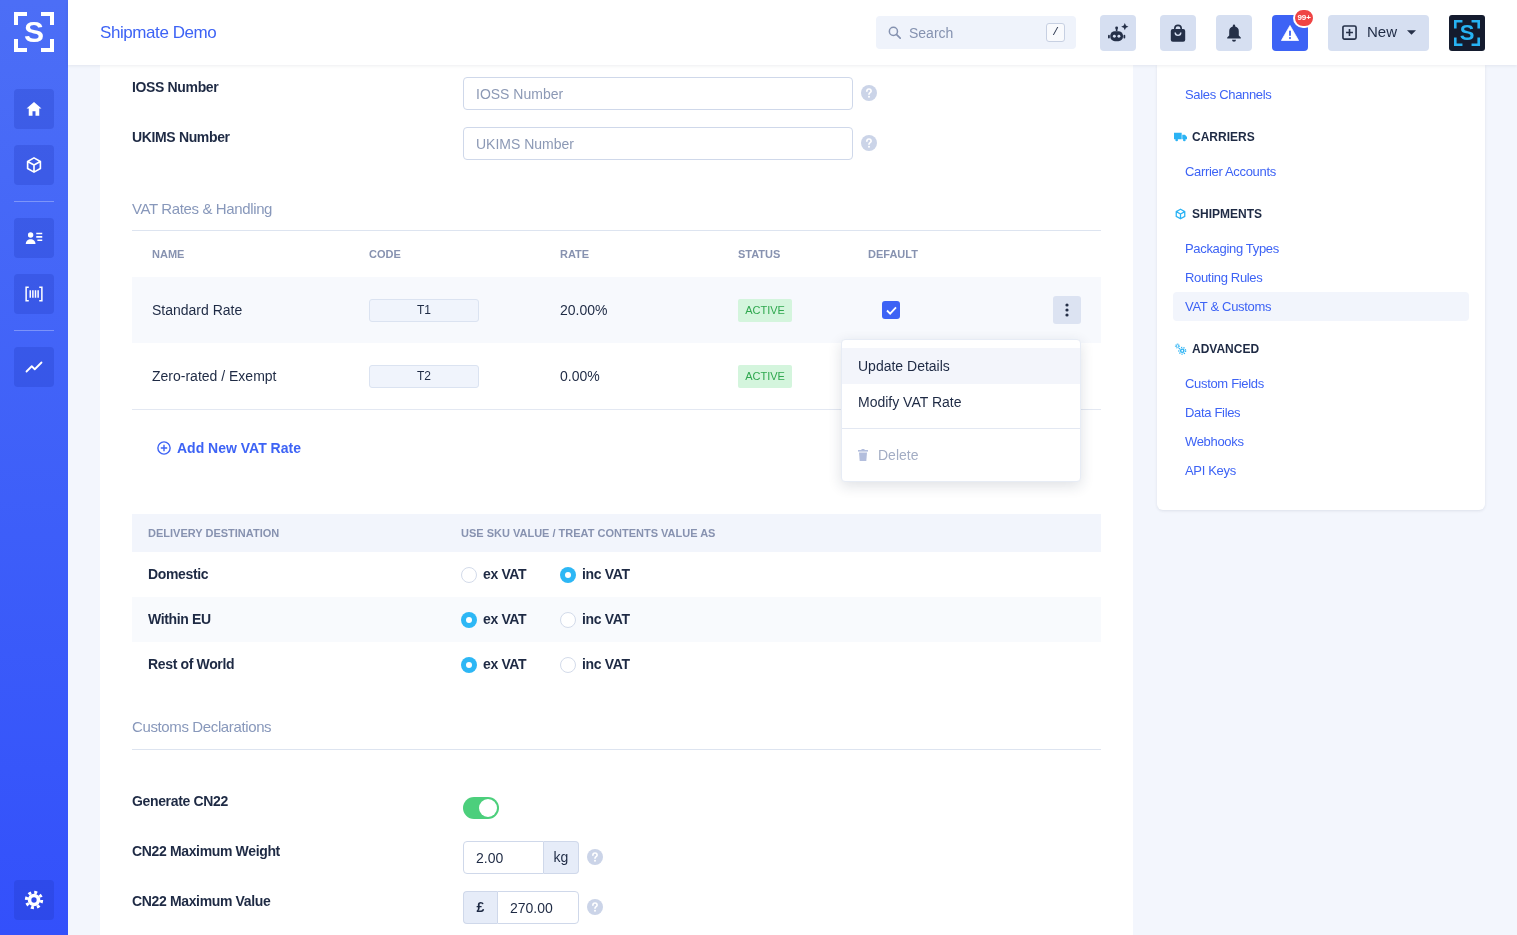 Image resolution: width=1517 pixels, height=935 pixels. Describe the element at coordinates (1411, 32) in the screenshot. I see `caret-down-icon` at that location.